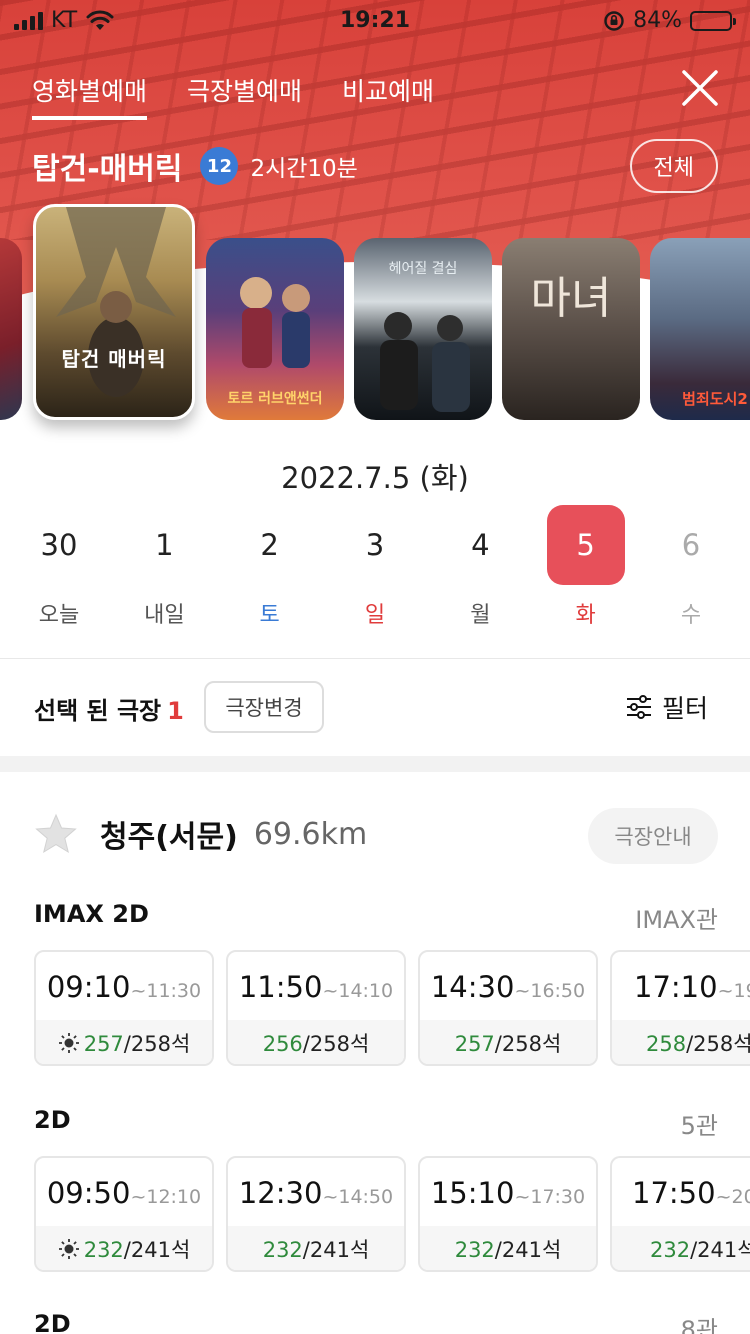 This screenshot has width=750, height=1334. Describe the element at coordinates (653, 836) in the screenshot. I see `theater-info-button: 극장안내` at that location.